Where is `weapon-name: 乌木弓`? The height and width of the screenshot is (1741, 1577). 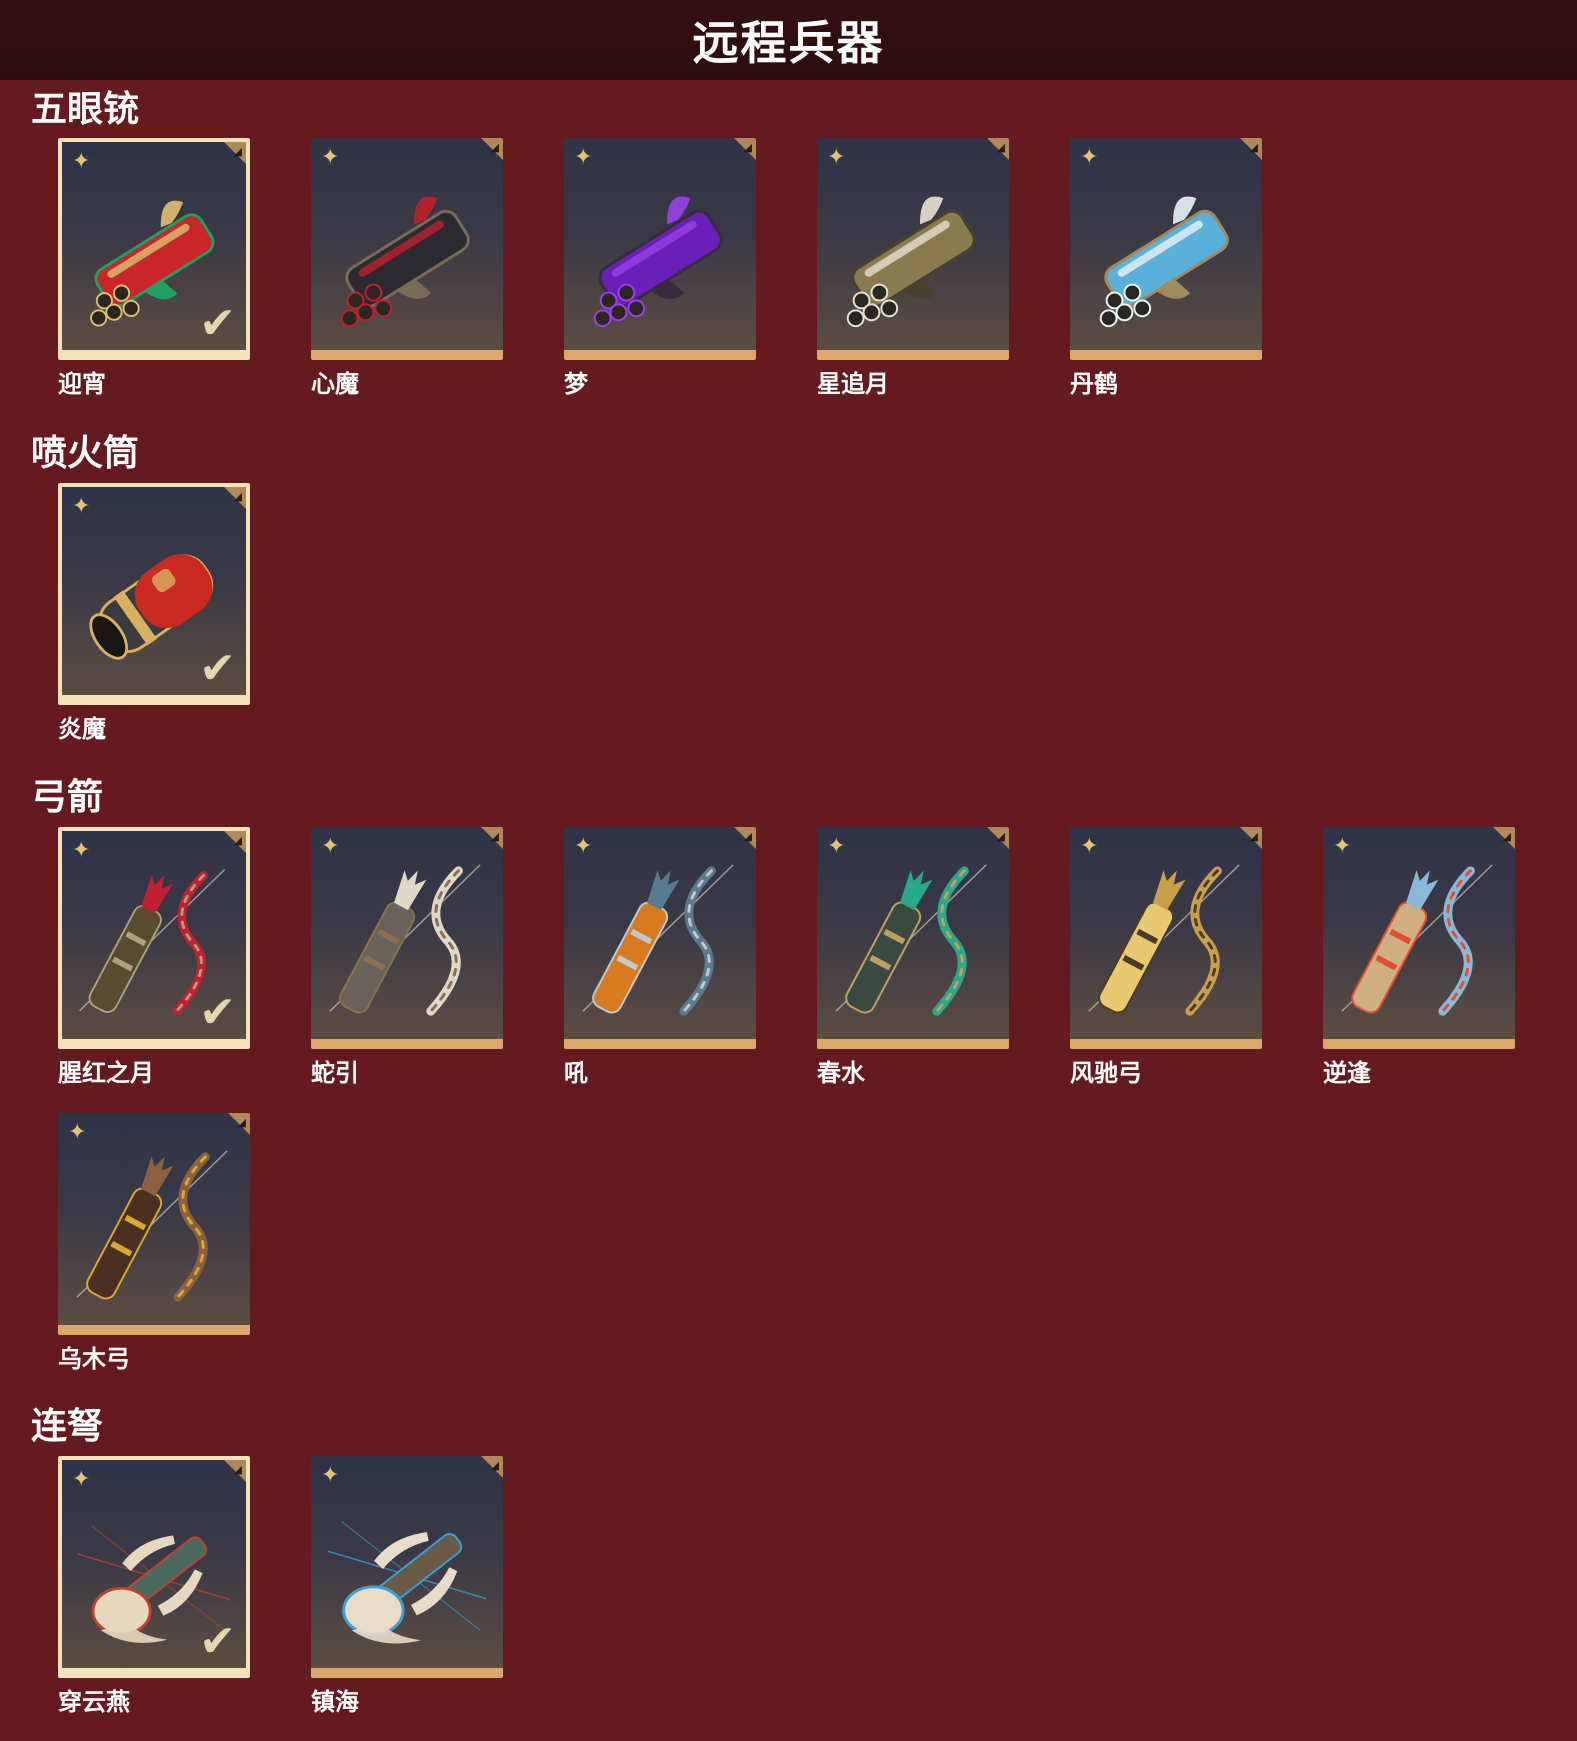 weapon-name: 乌木弓 is located at coordinates (94, 1359).